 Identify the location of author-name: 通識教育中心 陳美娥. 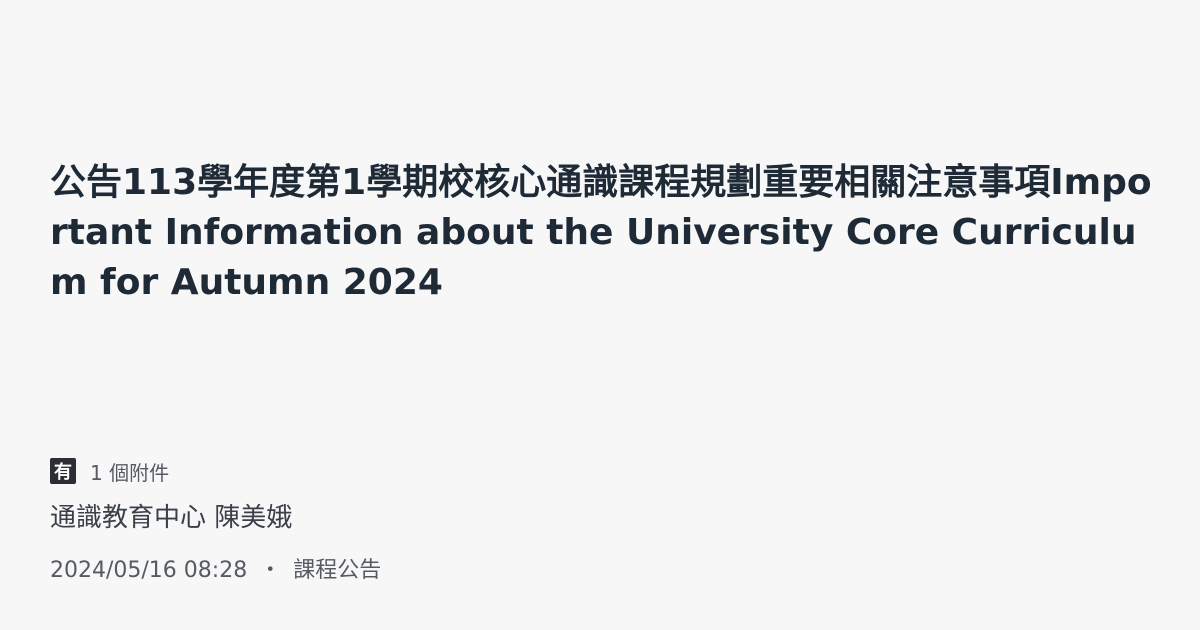
(171, 518).